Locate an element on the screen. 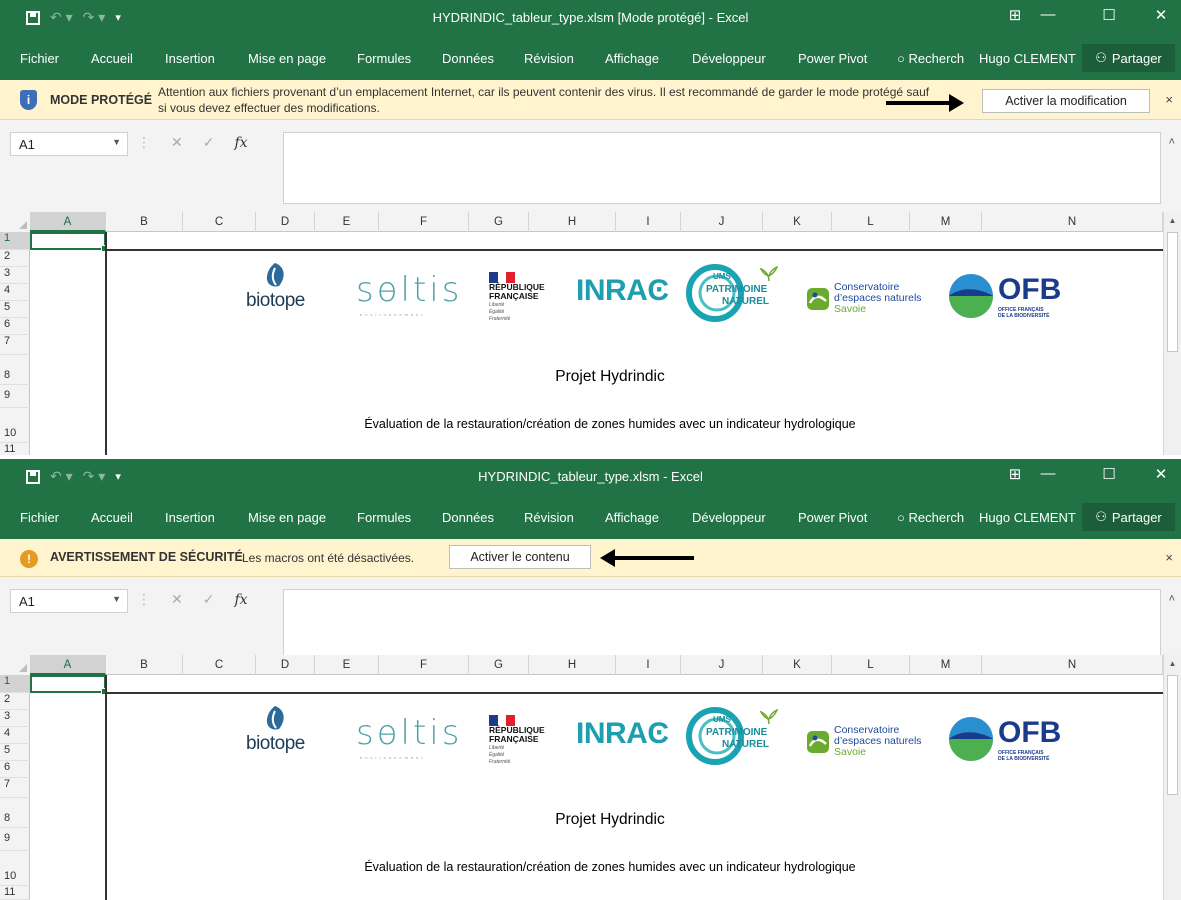 This screenshot has width=1181, height=900. enable-editing-button: Activer la modification is located at coordinates (1066, 101).